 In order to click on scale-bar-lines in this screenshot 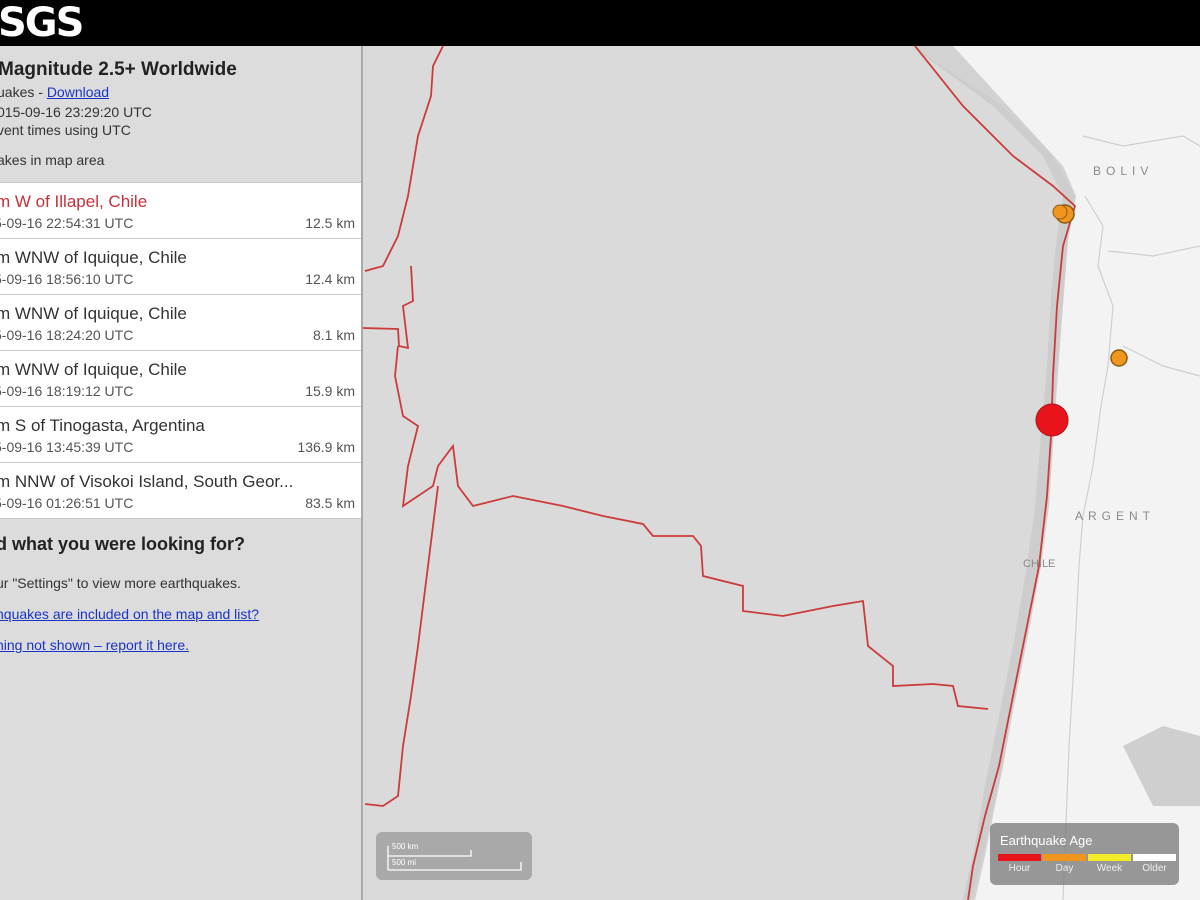, I will do `click(454, 858)`.